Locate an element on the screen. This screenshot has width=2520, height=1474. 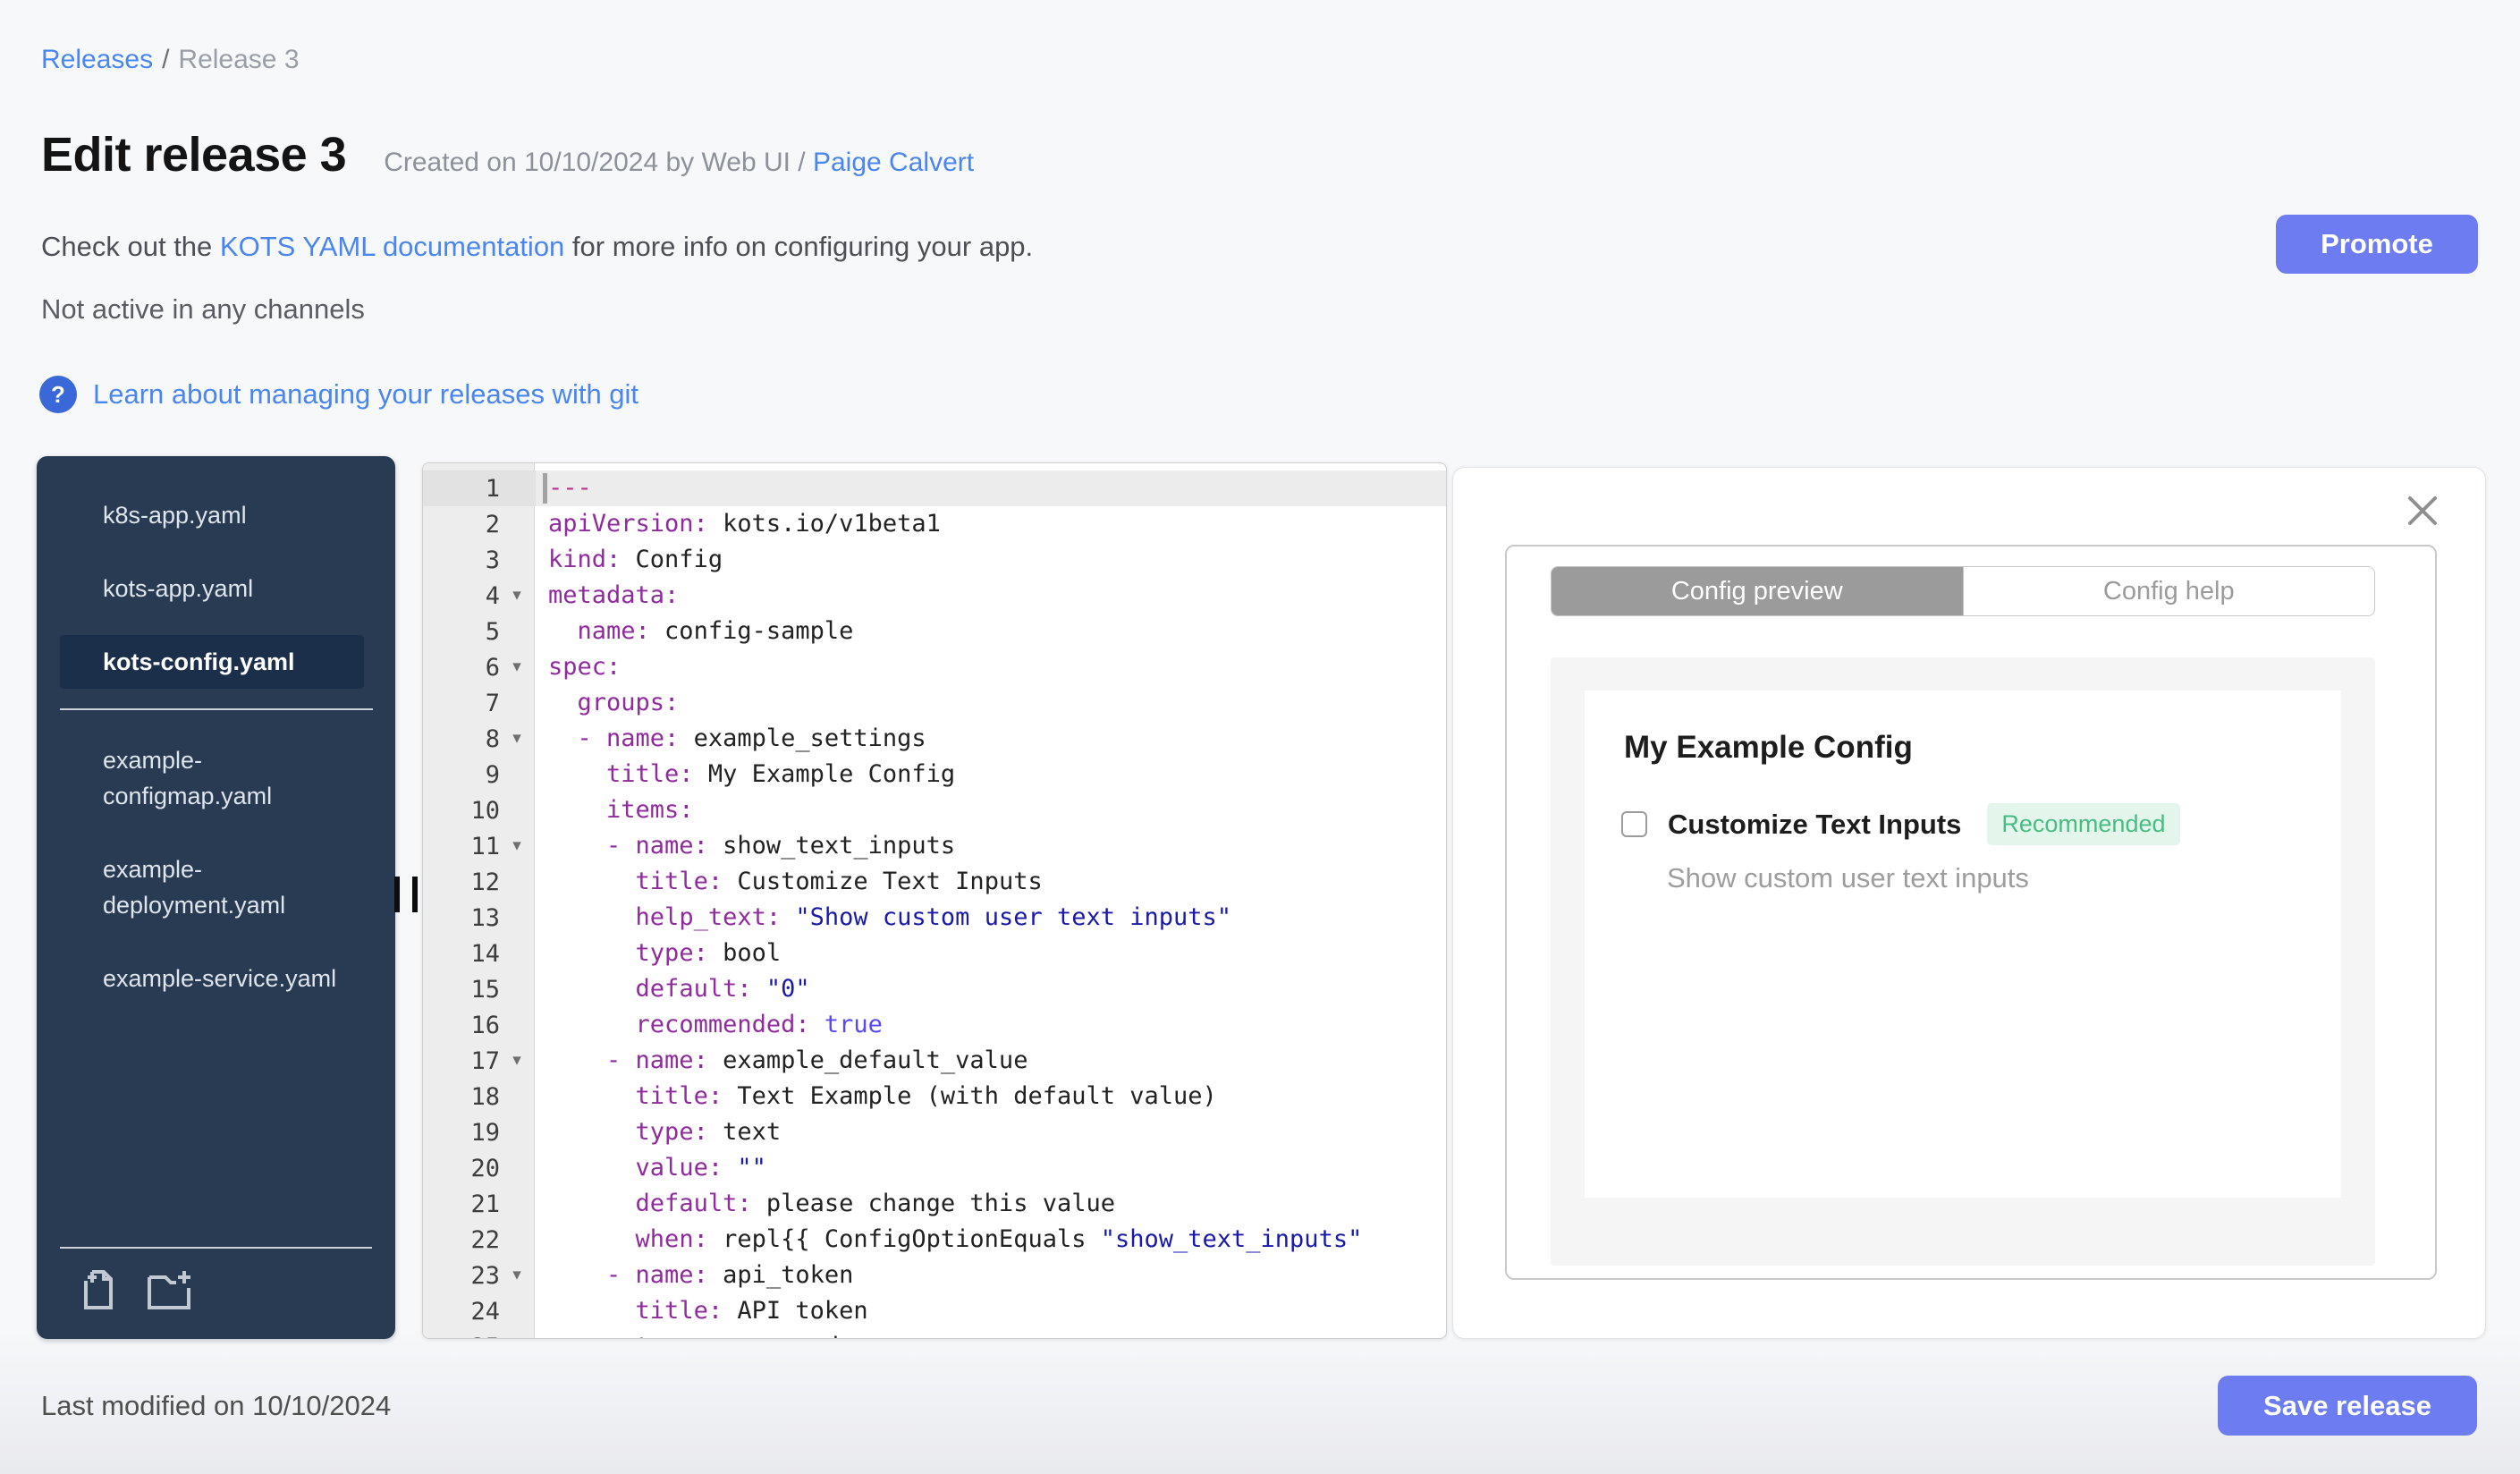
tab-config-preview: Config preview is located at coordinates (1757, 591).